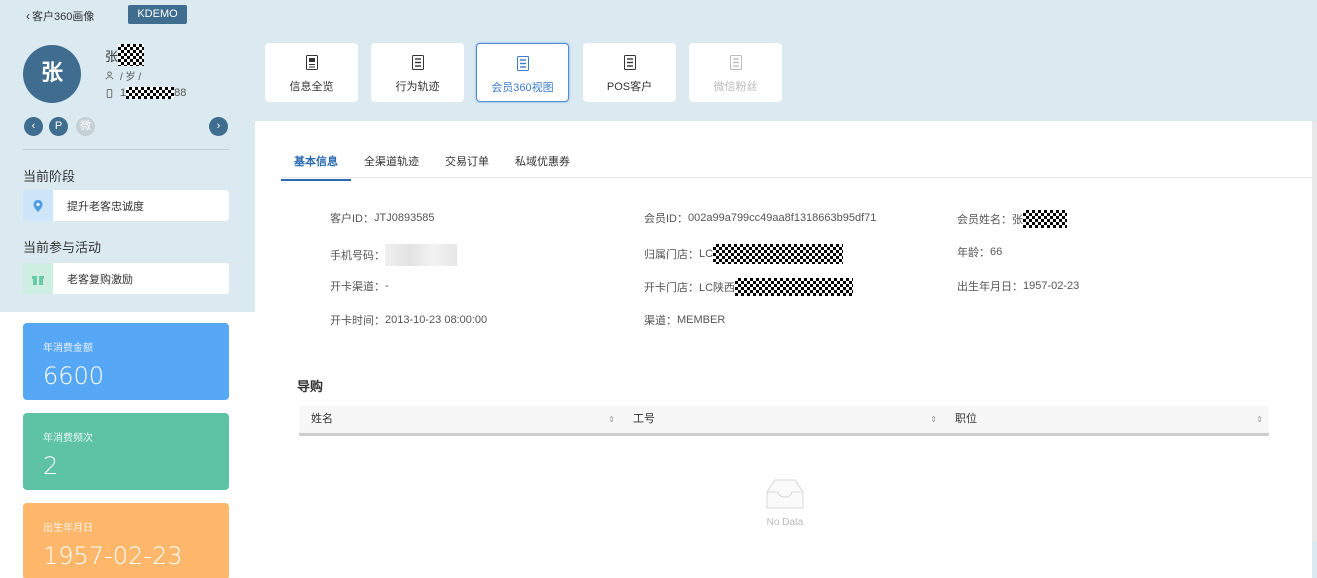  Describe the element at coordinates (436, 320) in the screenshot. I see `field-value: 2013-10-23 08:00:00` at that location.